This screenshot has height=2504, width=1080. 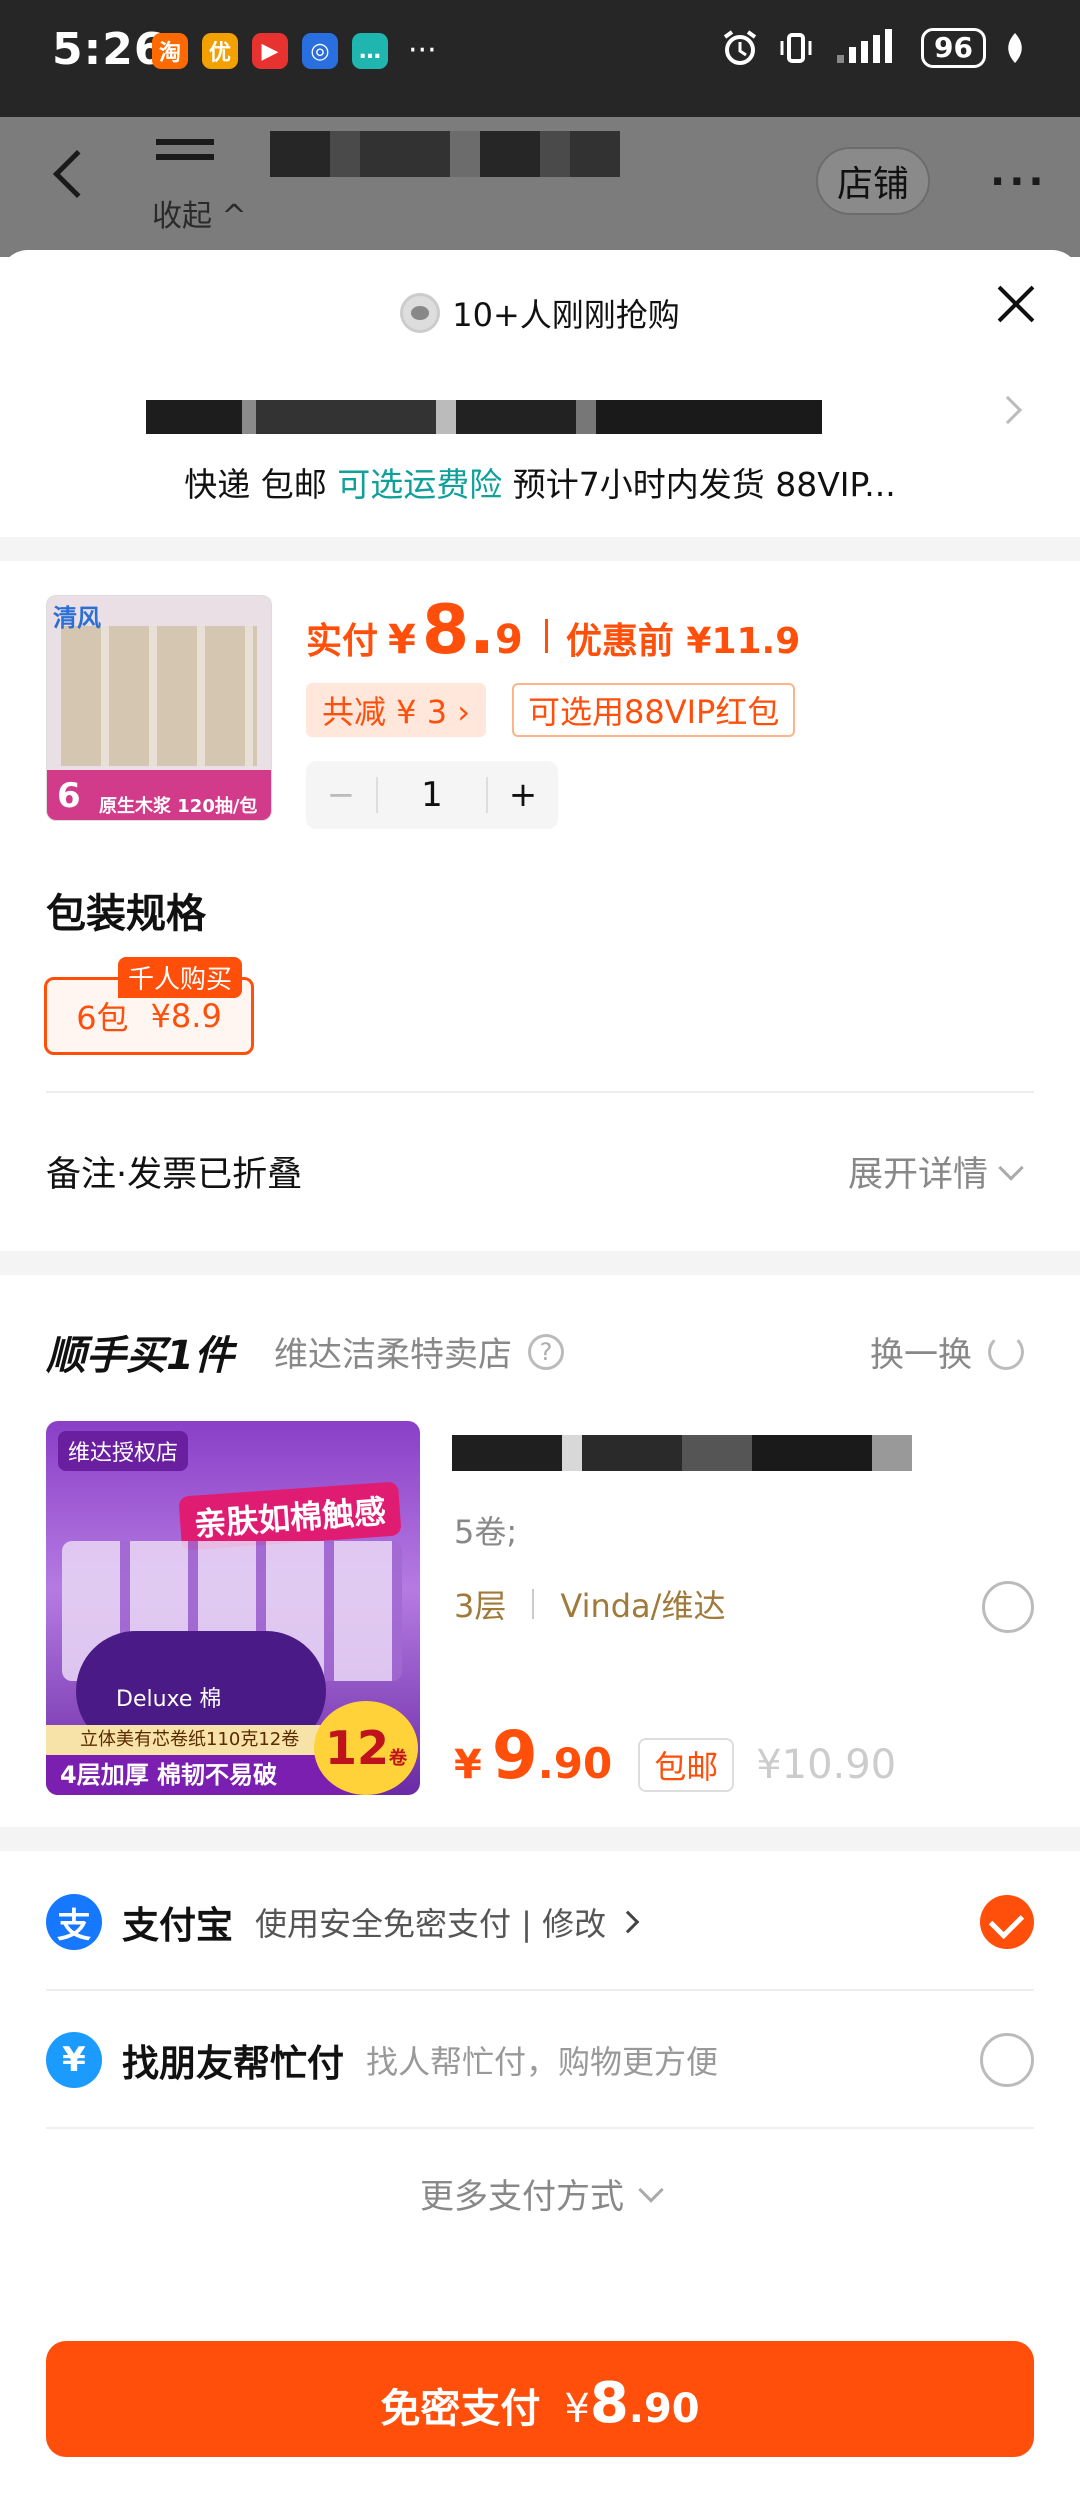 What do you see at coordinates (196, 1740) in the screenshot?
I see `addon-image-caption: 立体美有芯卷纸110克12卷` at bounding box center [196, 1740].